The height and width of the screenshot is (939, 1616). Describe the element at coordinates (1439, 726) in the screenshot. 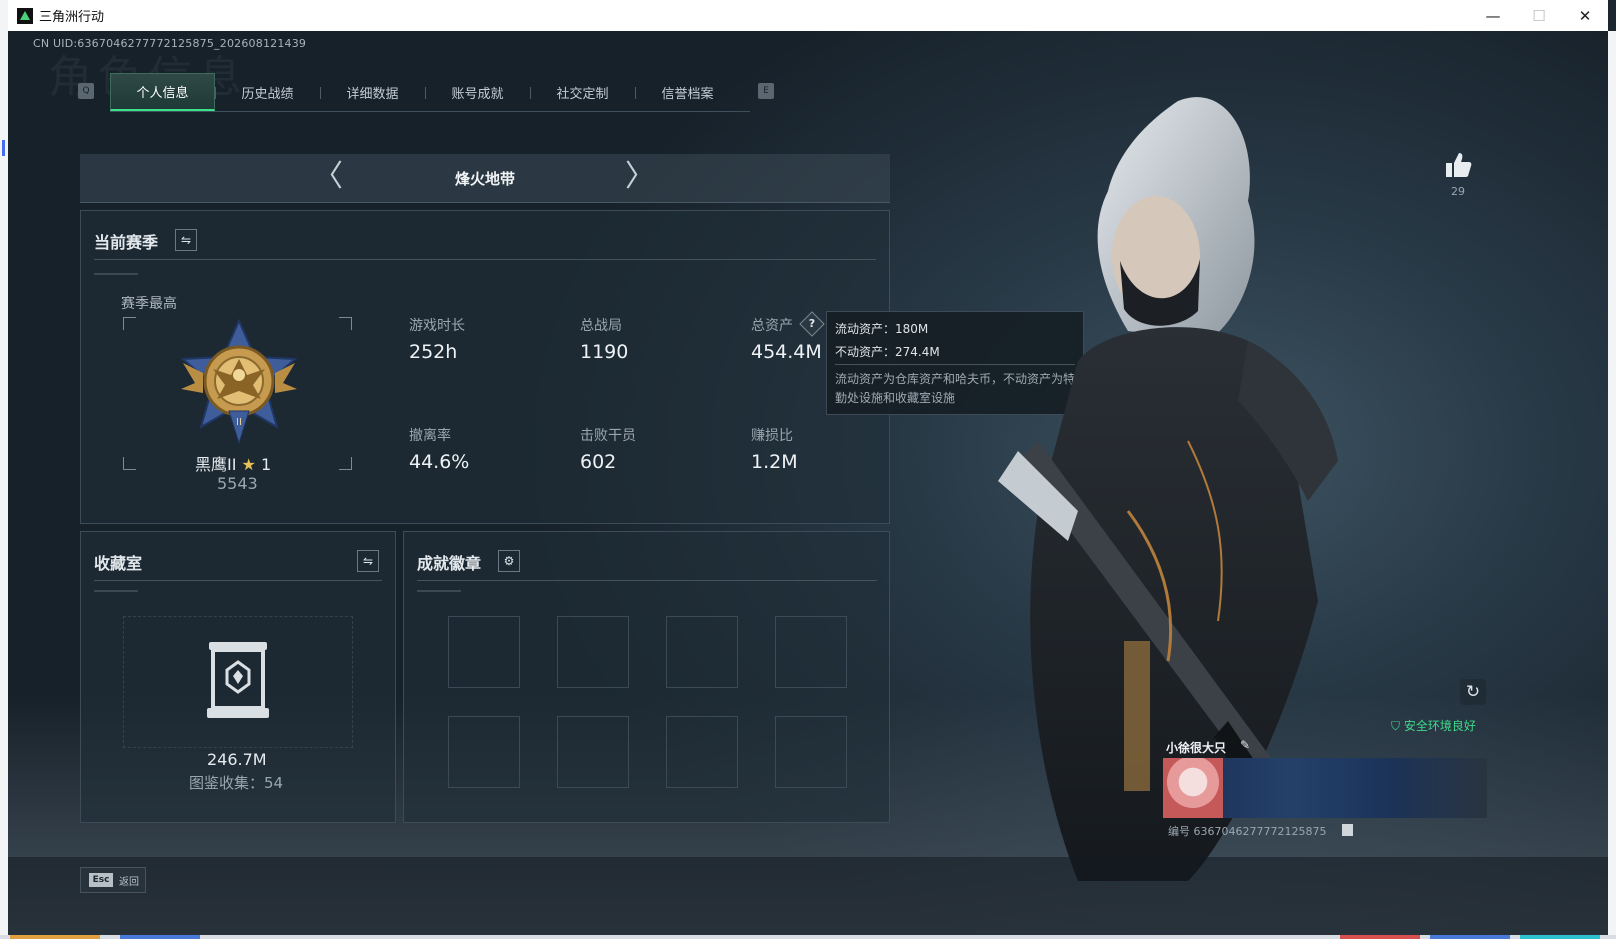

I see `safe-status-text: 安全环境良好` at that location.